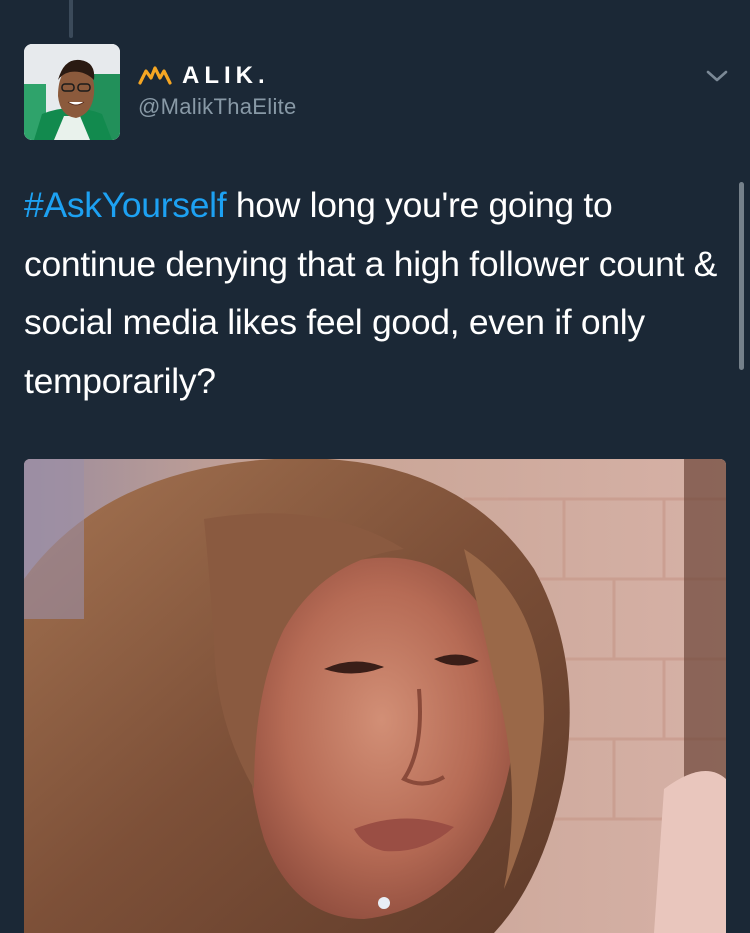  Describe the element at coordinates (741, 276) in the screenshot. I see `scrollbar` at that location.